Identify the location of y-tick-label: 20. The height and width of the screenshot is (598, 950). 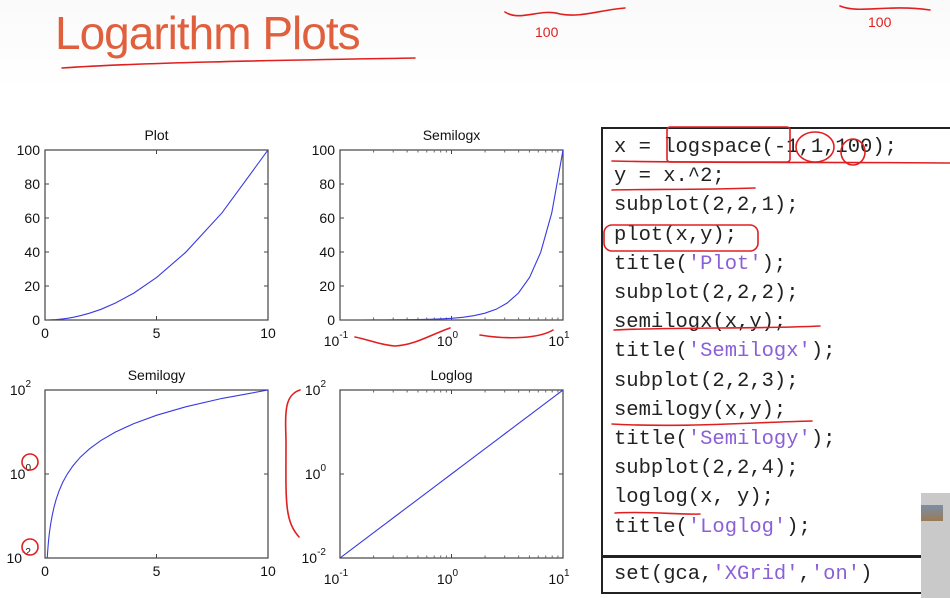
(32, 286).